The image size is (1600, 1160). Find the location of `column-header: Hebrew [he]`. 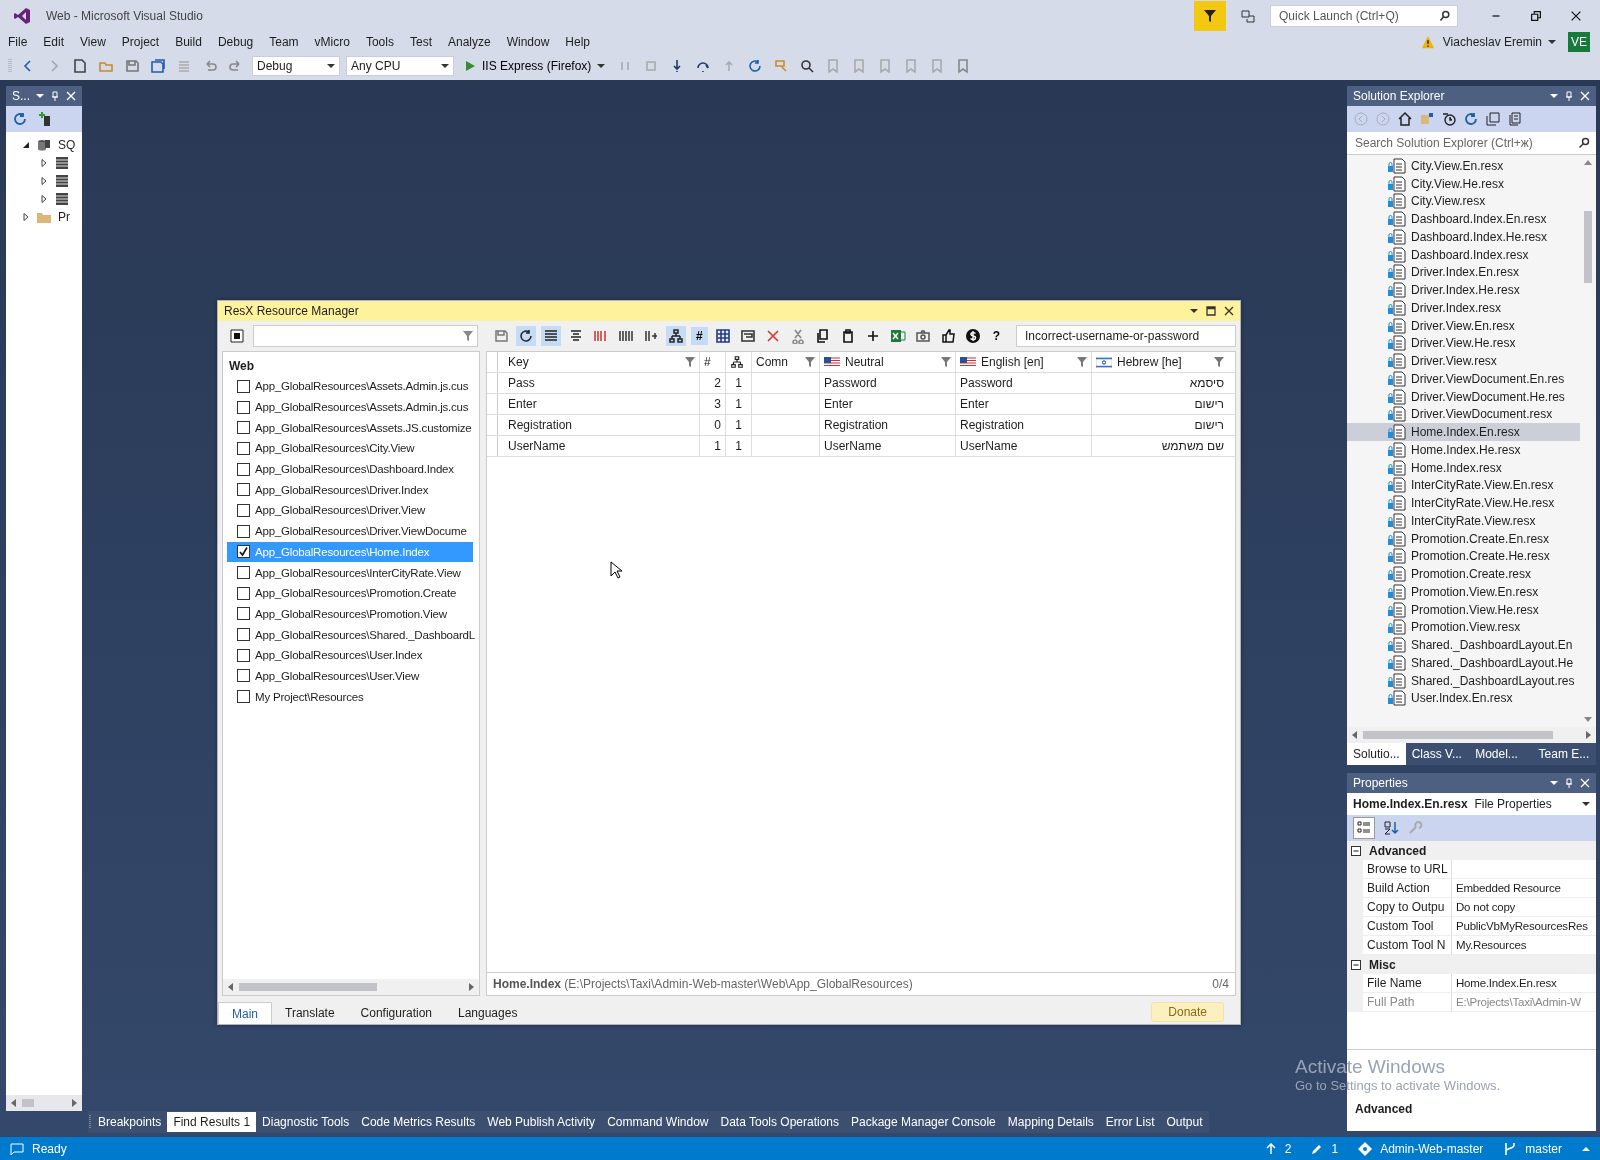

column-header: Hebrew [he] is located at coordinates (1160, 362).